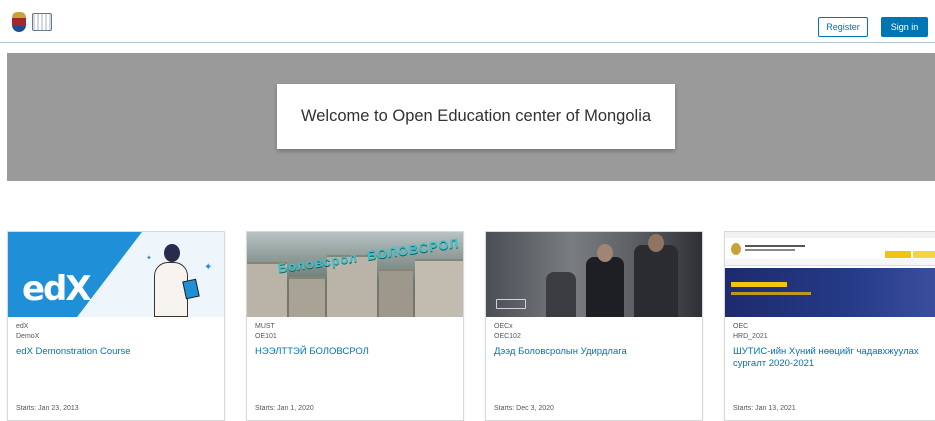 The width and height of the screenshot is (935, 421). Describe the element at coordinates (355, 274) in the screenshot. I see `course-image: Боловсрол БОЛОВСРОЛ` at that location.